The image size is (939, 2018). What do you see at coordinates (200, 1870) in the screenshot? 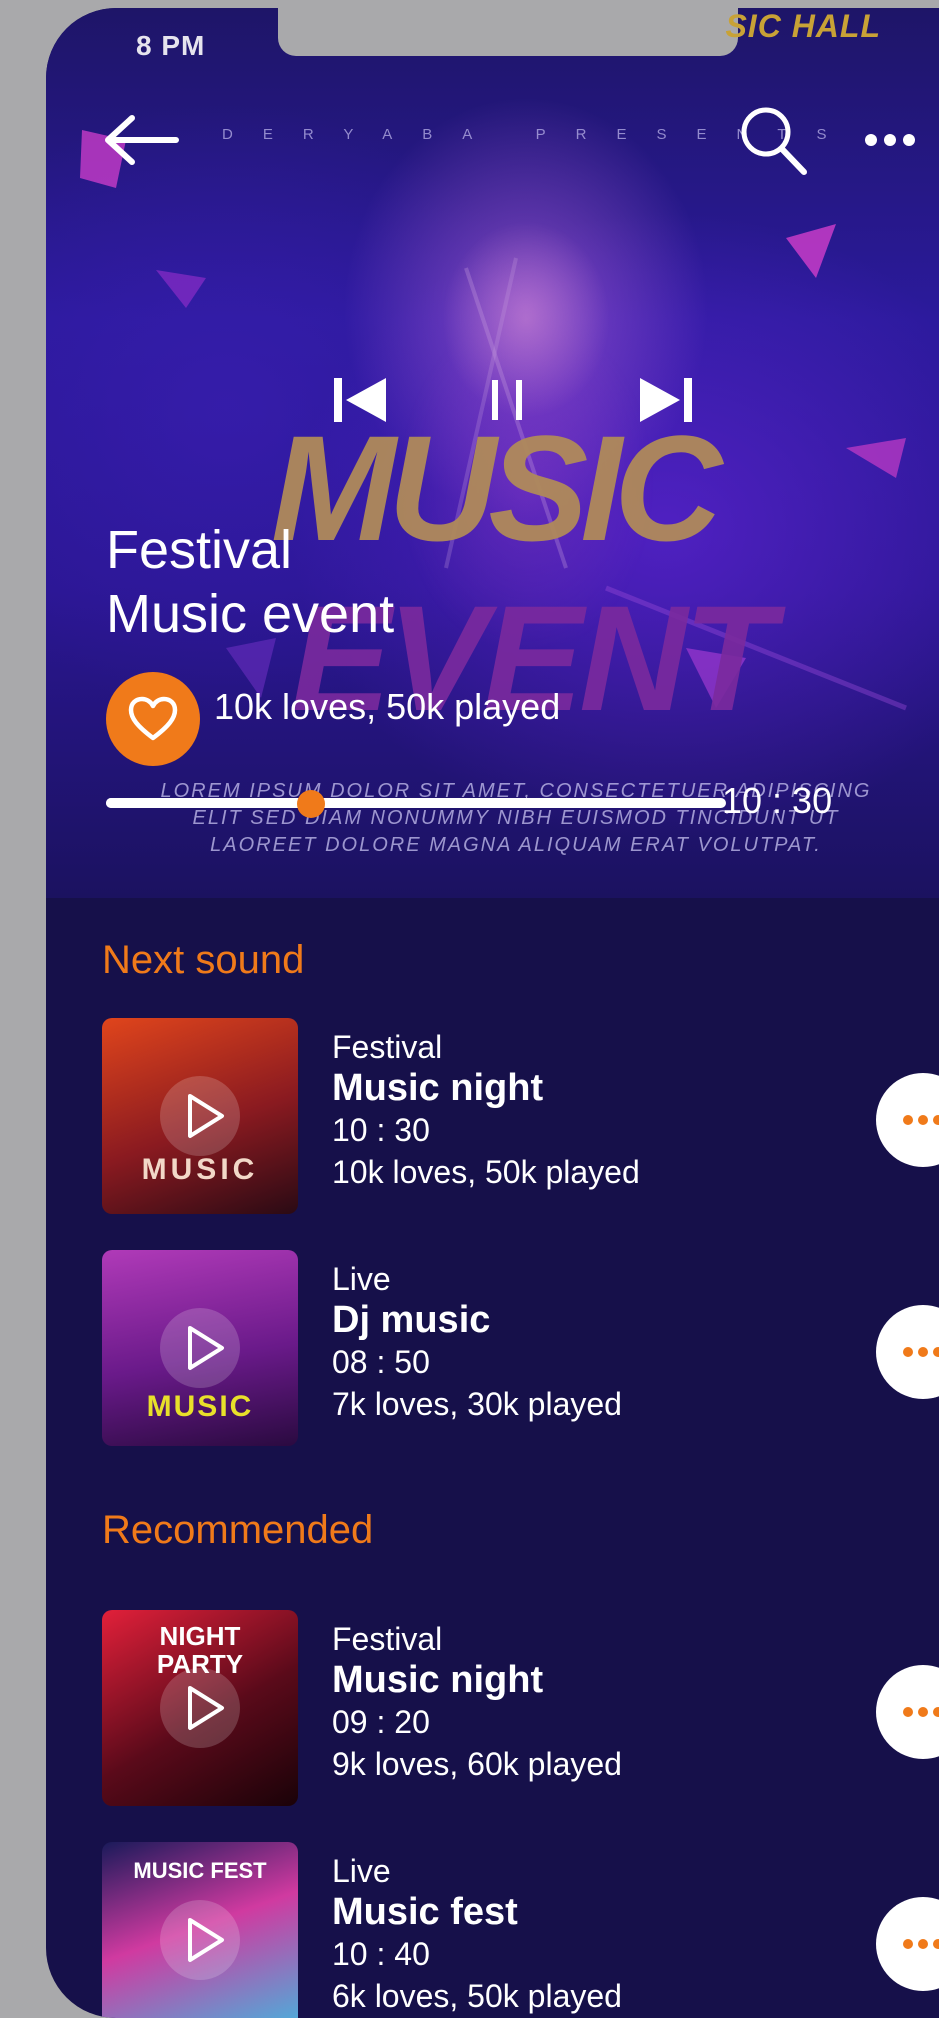
I see `thumbnail-caption: MUSIC FEST` at bounding box center [200, 1870].